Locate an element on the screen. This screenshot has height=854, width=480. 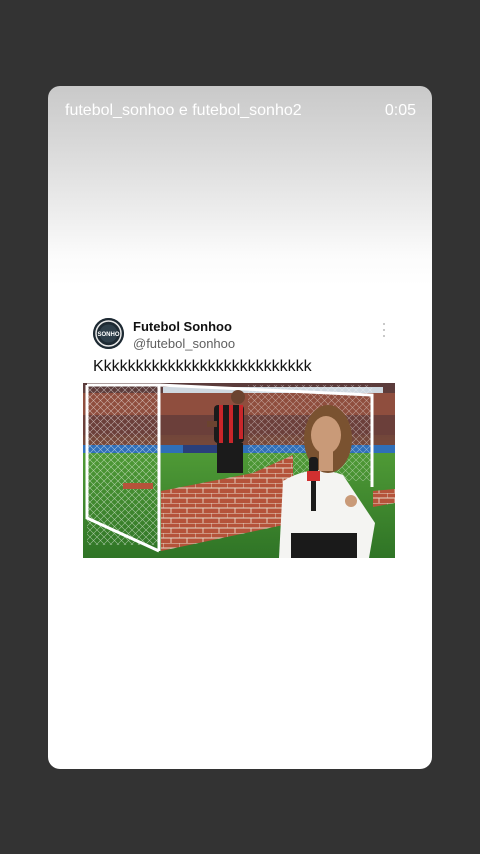
story-timestamp: 0:05 is located at coordinates (400, 110).